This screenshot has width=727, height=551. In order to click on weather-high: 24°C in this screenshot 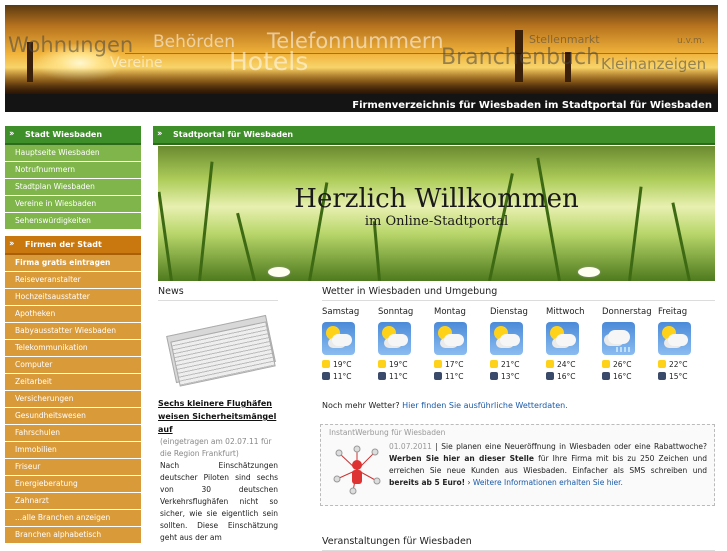, I will do `click(574, 365)`.